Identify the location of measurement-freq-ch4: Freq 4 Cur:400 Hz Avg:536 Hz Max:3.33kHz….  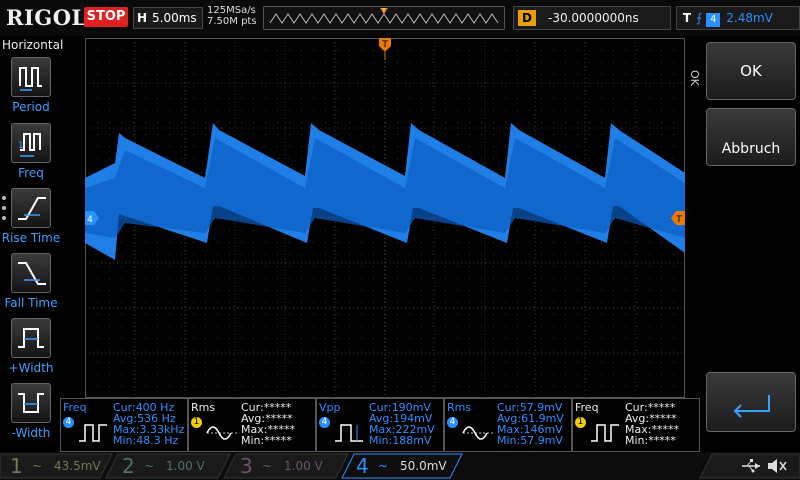
(124, 425).